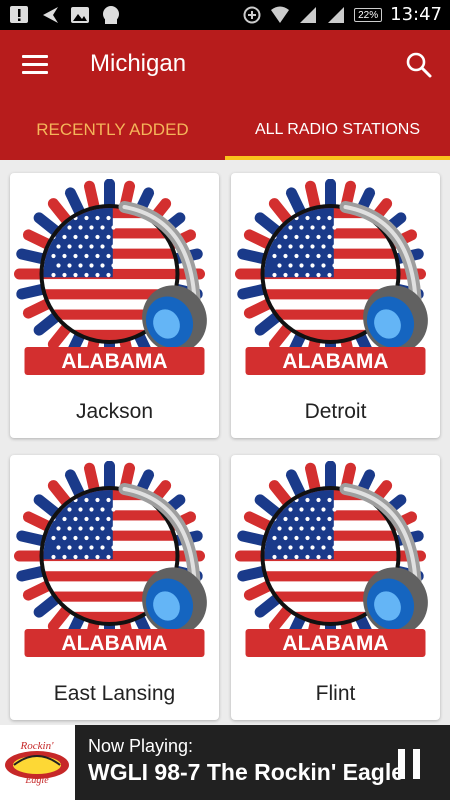 Image resolution: width=450 pixels, height=800 pixels. I want to click on thumb-text: Rockin', so click(37, 746).